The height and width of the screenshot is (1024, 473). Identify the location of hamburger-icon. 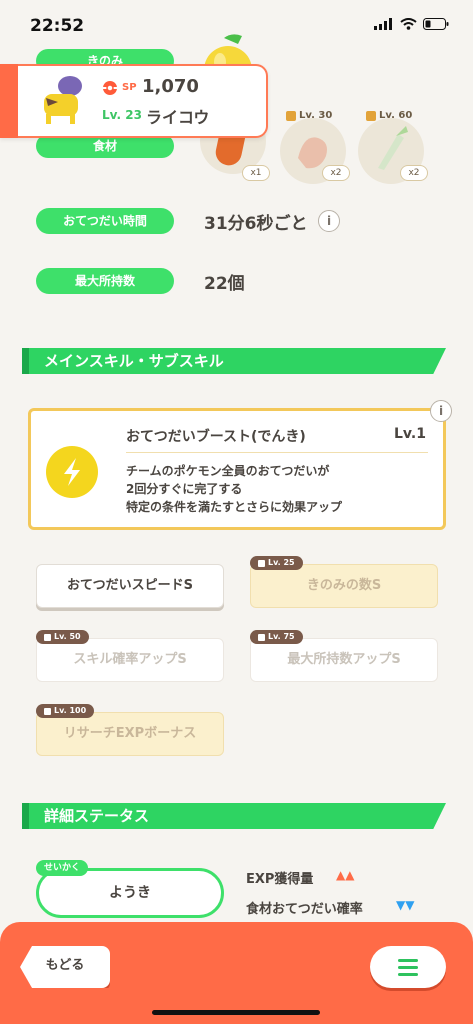
(408, 967).